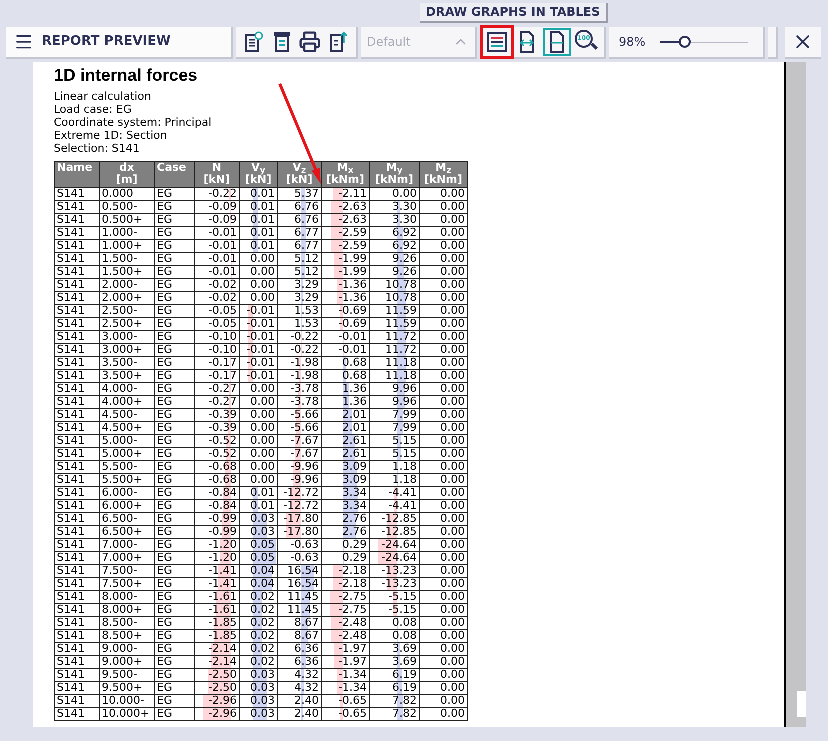  What do you see at coordinates (217, 636) in the screenshot?
I see `table-cell: -1.85` at bounding box center [217, 636].